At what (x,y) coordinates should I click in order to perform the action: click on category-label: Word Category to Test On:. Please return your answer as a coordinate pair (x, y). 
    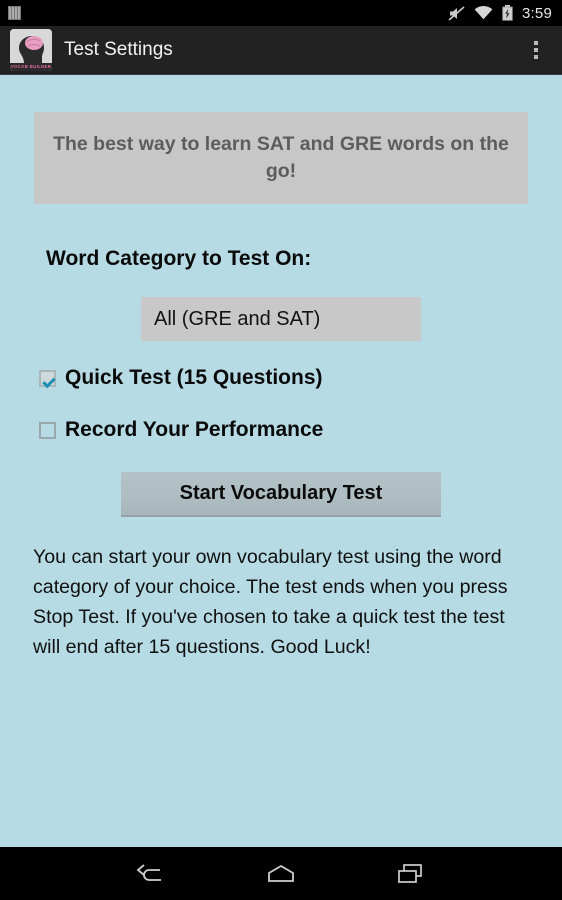
    Looking at the image, I should click on (179, 258).